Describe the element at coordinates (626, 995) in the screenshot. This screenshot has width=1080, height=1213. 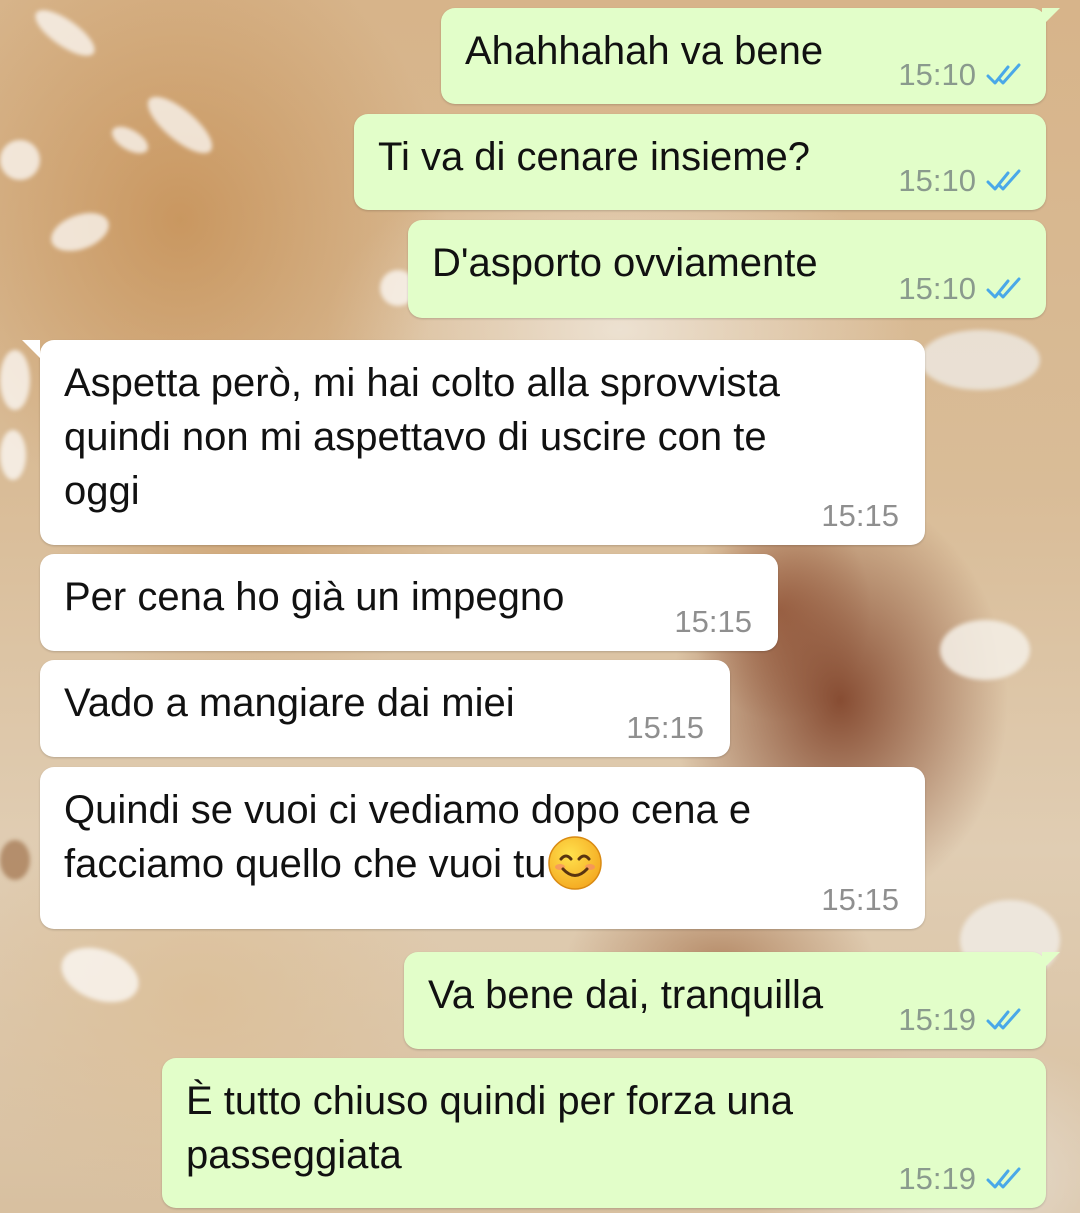
I see `message-text: Va bene dai, tranquilla` at that location.